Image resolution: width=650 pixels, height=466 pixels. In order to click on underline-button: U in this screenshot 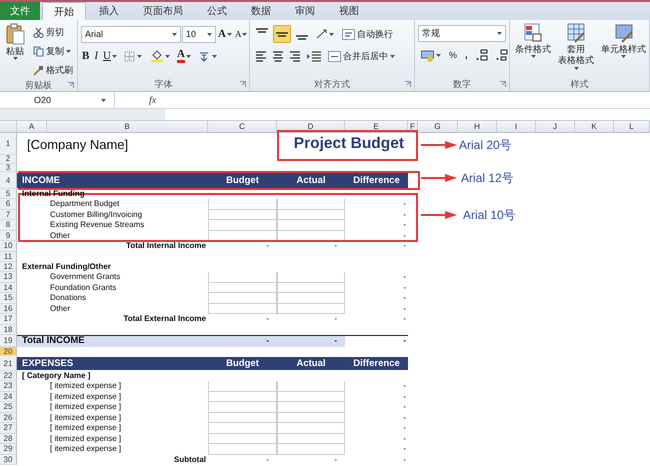, I will do `click(110, 56)`.